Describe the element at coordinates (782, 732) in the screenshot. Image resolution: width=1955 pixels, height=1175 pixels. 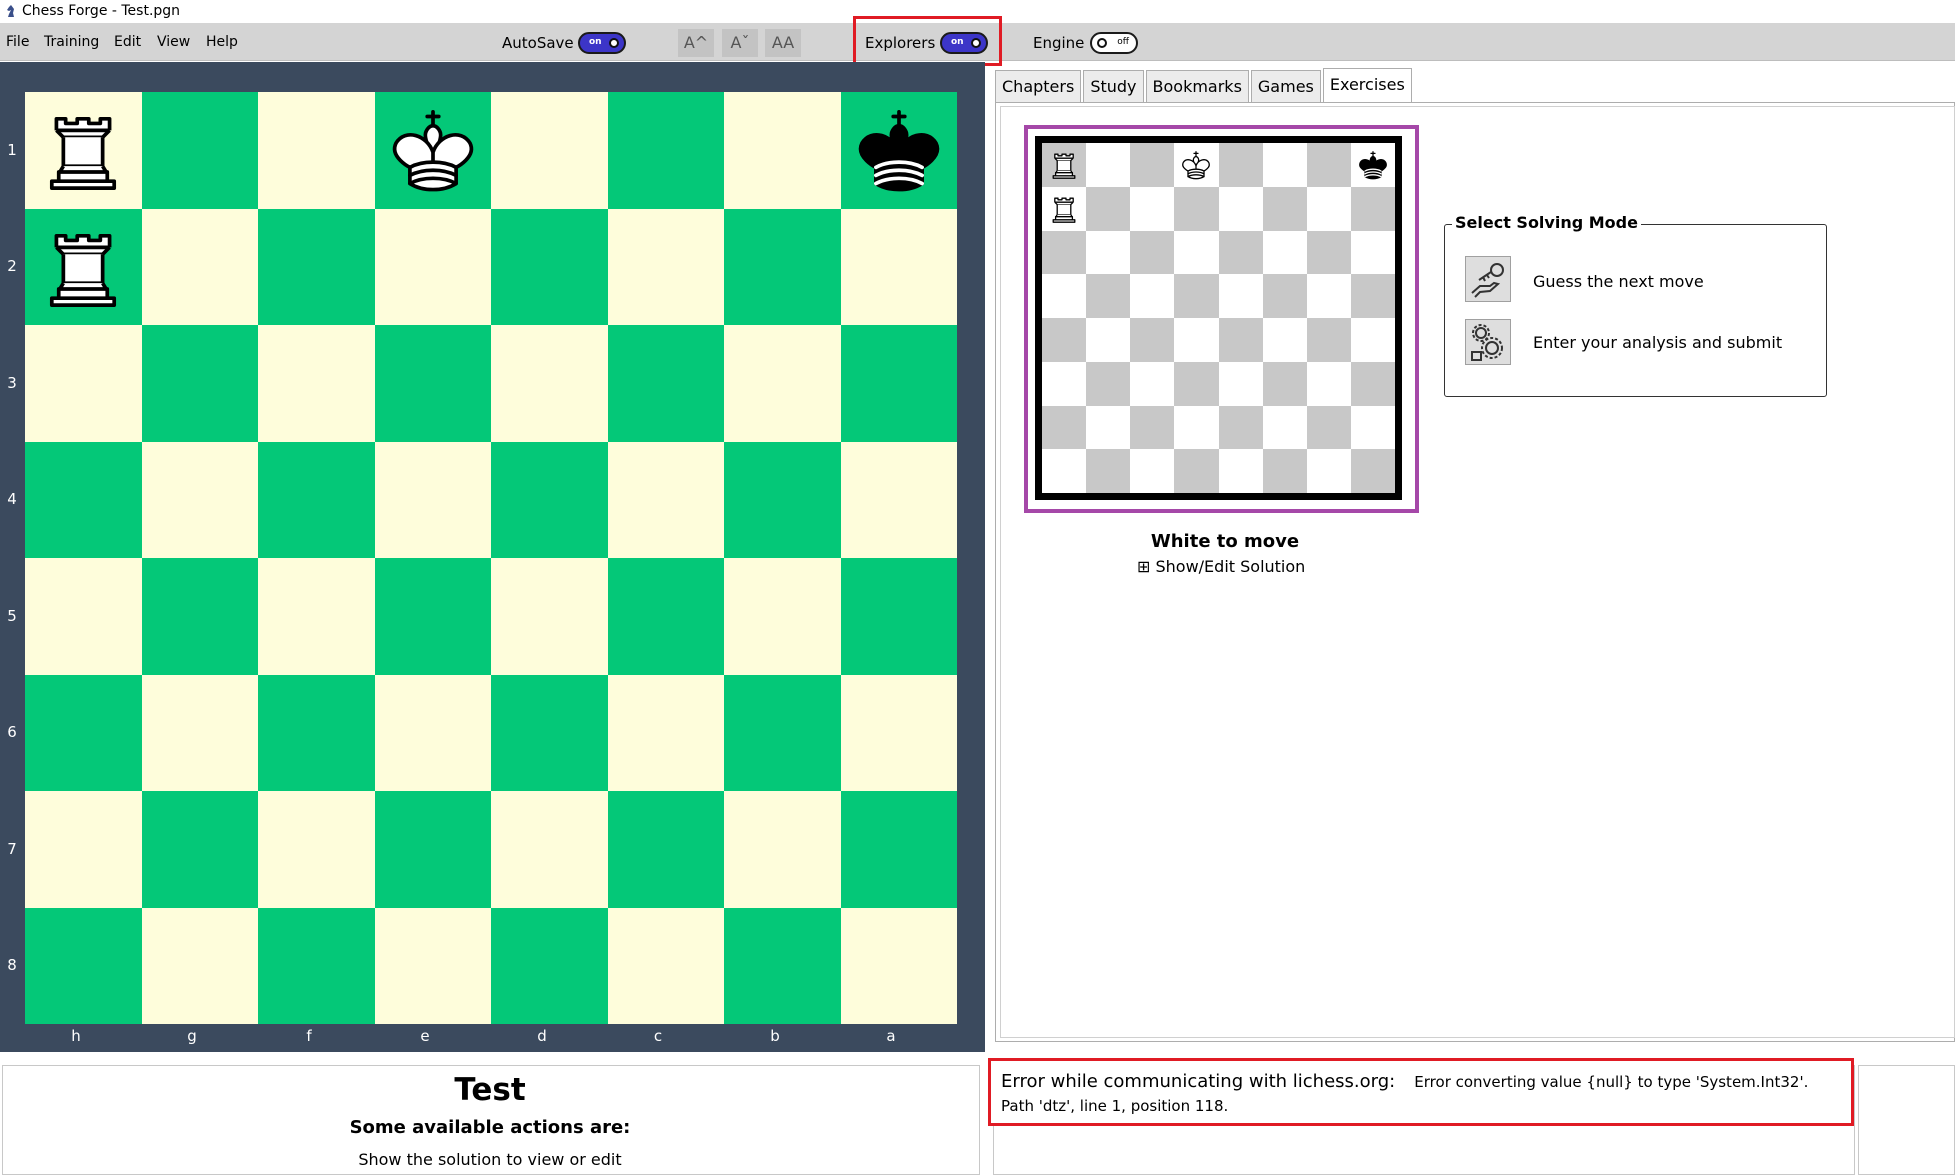
I see `square-b6` at that location.